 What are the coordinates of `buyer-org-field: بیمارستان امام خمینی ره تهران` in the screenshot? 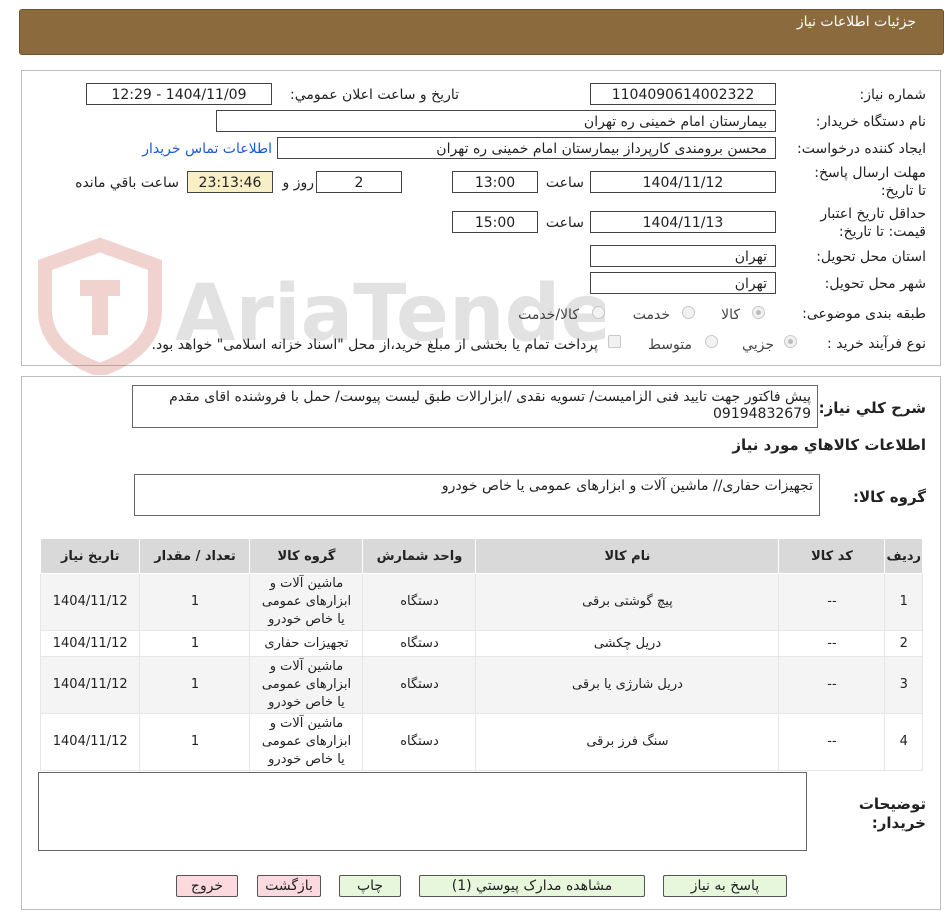 It's located at (496, 121).